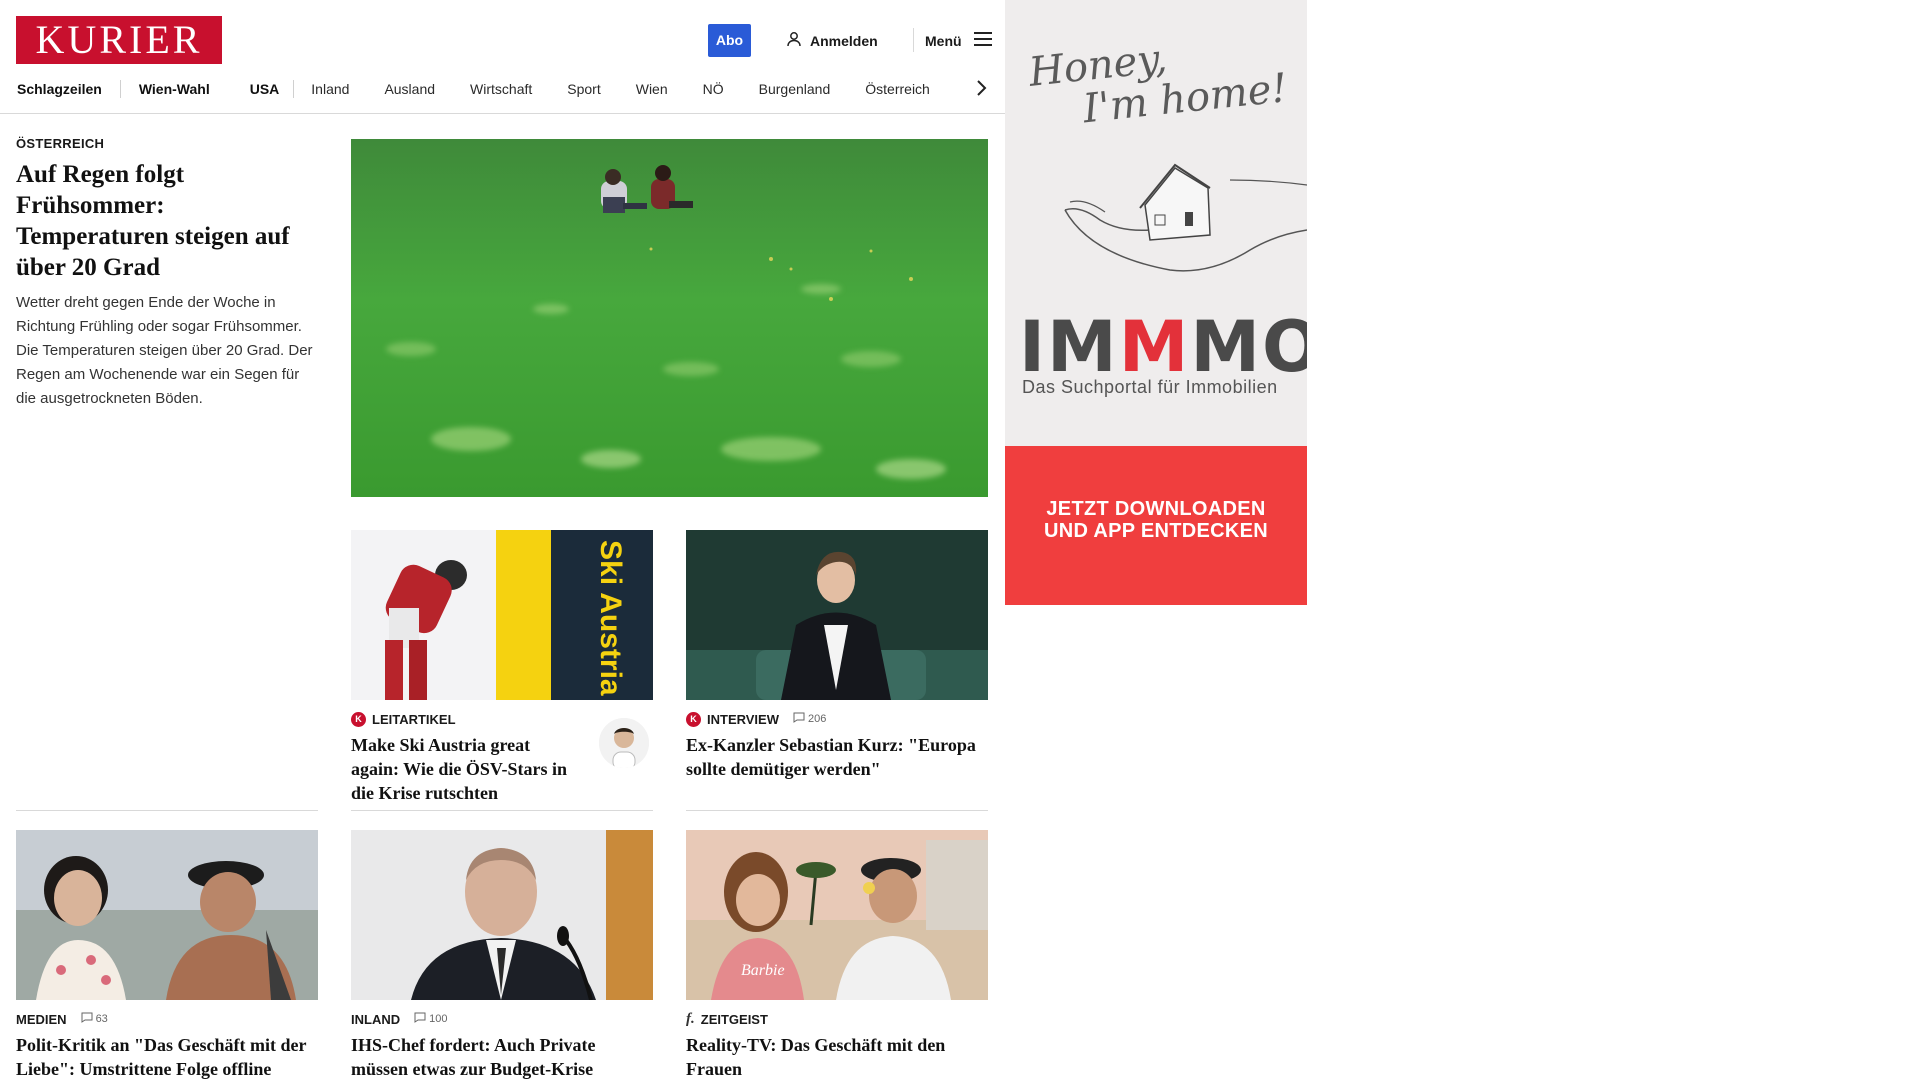 Image resolution: width=1920 pixels, height=1080 pixels. What do you see at coordinates (734, 1019) in the screenshot?
I see `article-kicker-reality: ZEITGEIST` at bounding box center [734, 1019].